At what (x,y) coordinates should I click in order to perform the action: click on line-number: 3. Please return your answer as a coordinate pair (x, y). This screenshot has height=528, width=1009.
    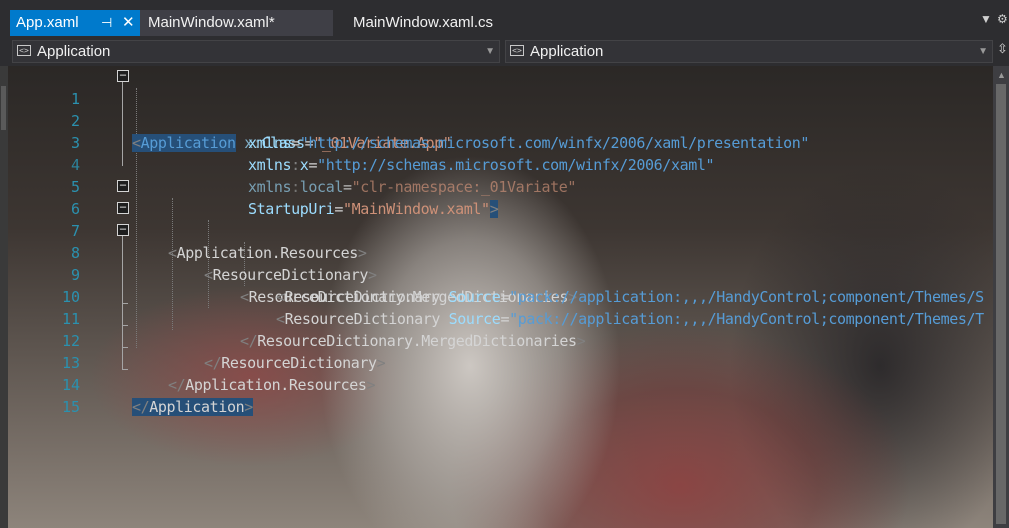
    Looking at the image, I should click on (75, 143).